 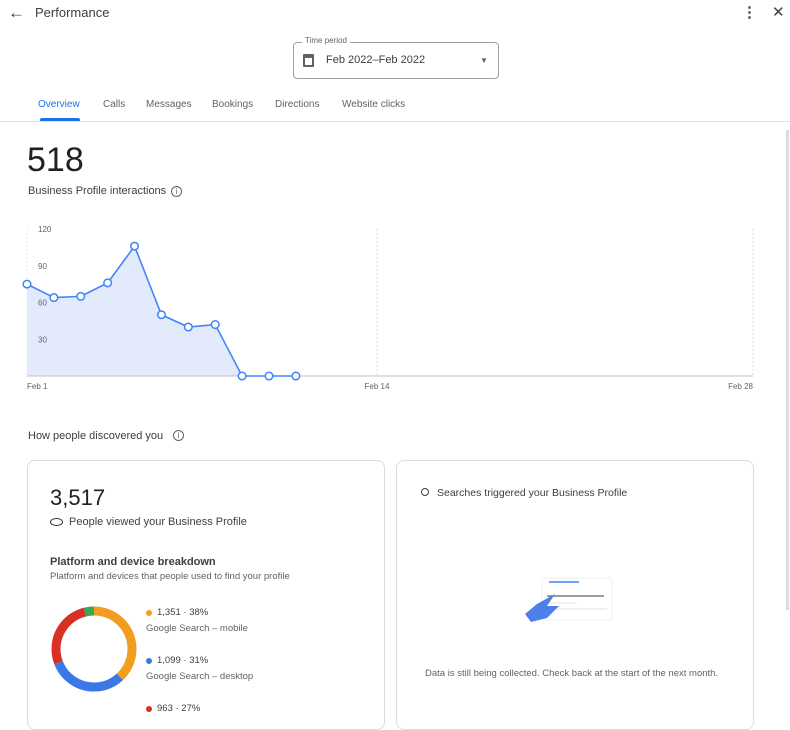 What do you see at coordinates (183, 612) in the screenshot?
I see `legend-value: 1,351 · 38%` at bounding box center [183, 612].